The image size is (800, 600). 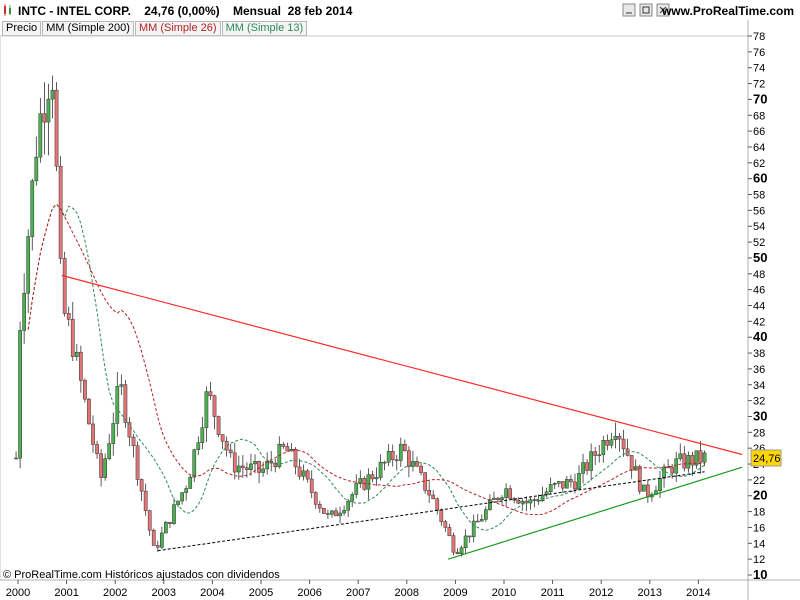 I want to click on y-tick-label: 12, so click(x=759, y=560).